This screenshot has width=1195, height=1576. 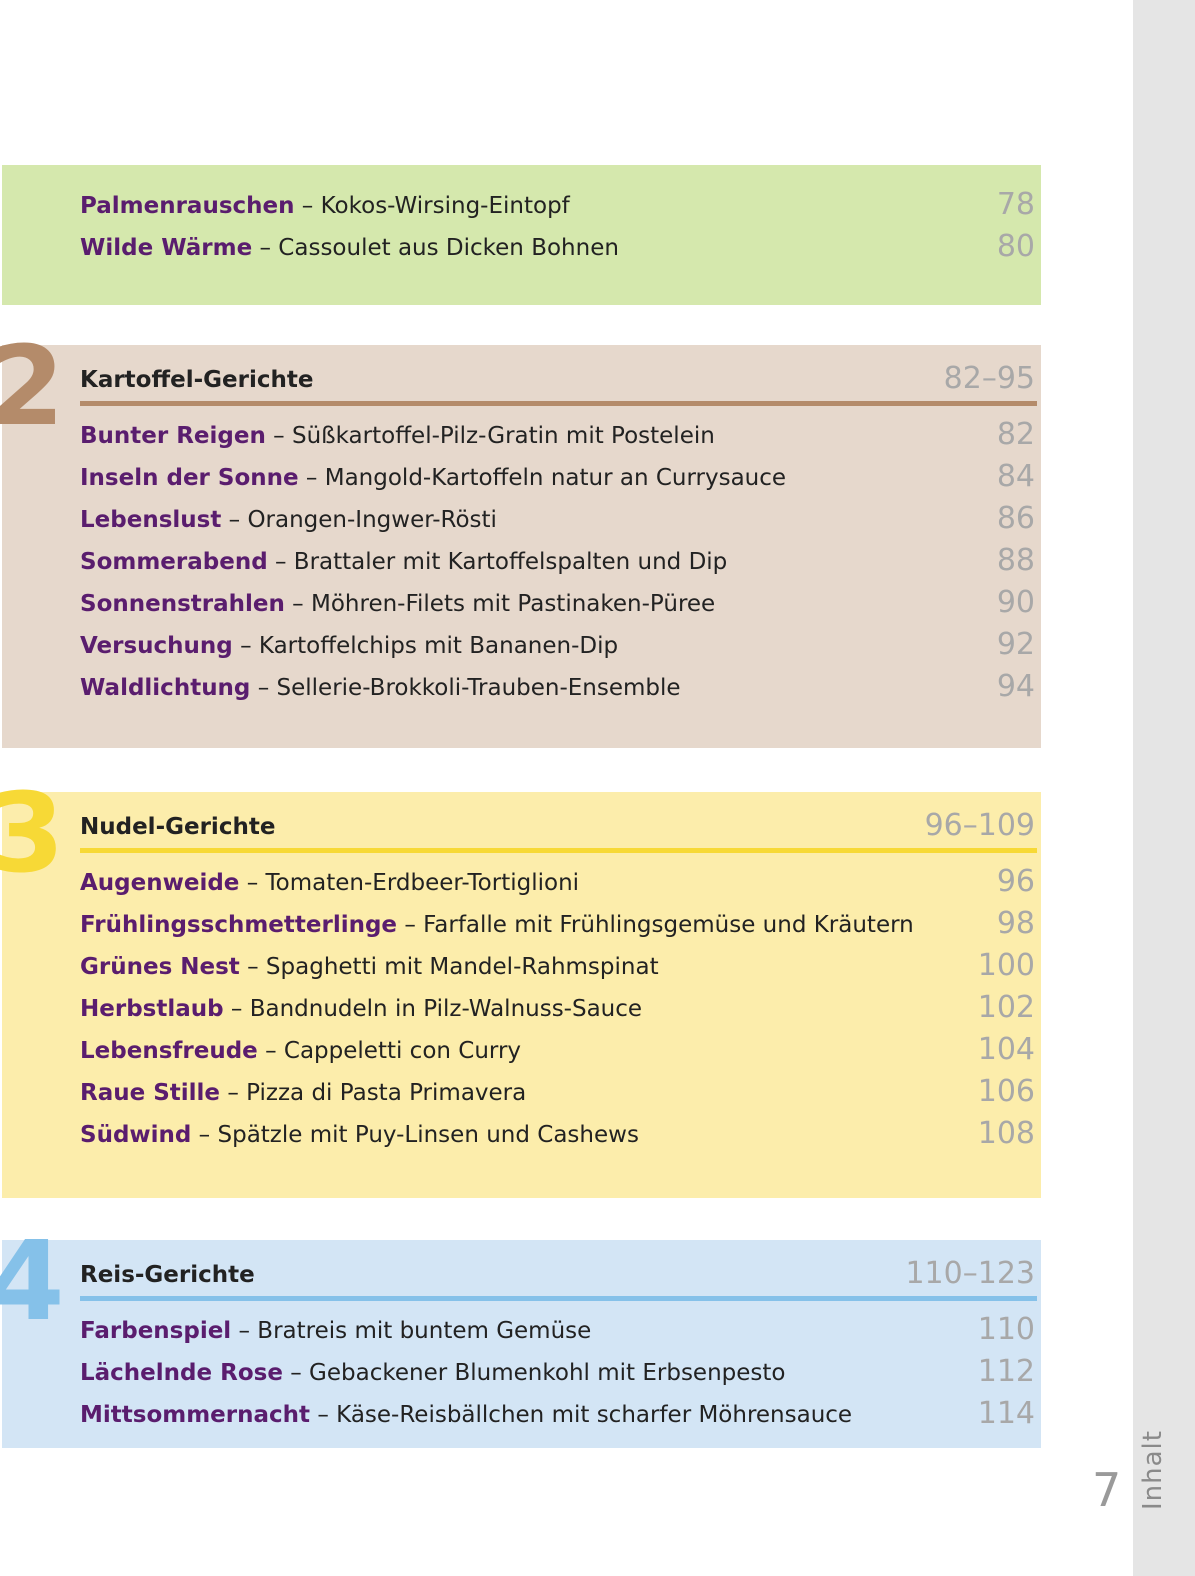 I want to click on entry-desc: – Kokos-Wirsing-Eintopf, so click(x=432, y=206).